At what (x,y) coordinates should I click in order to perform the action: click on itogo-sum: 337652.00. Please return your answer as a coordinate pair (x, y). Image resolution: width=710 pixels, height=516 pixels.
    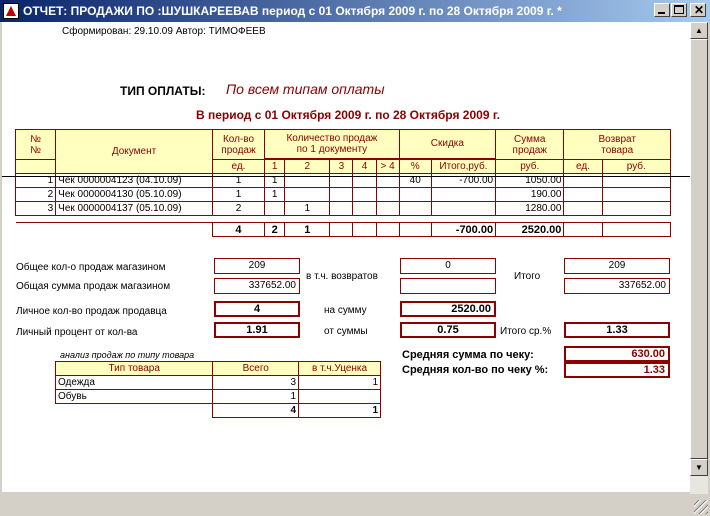
    Looking at the image, I should click on (617, 286).